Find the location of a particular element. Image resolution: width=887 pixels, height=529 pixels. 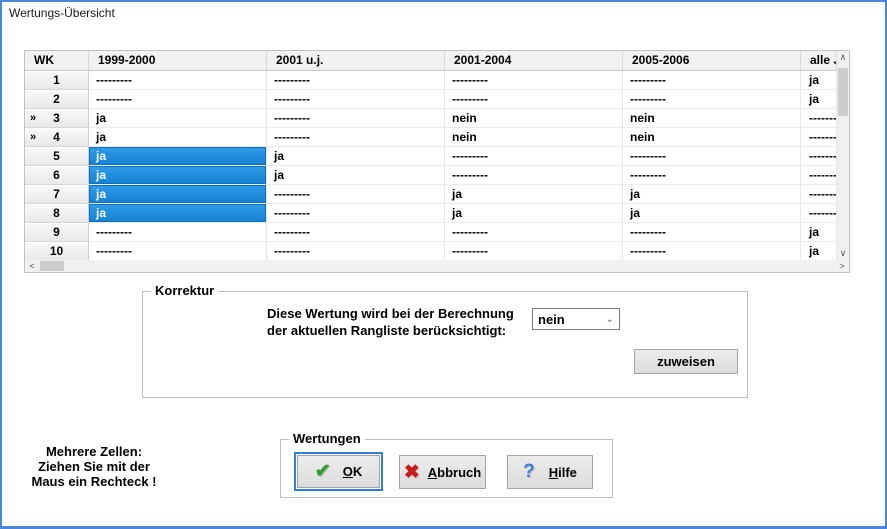

scroll-down-icon: ∨ is located at coordinates (843, 254).